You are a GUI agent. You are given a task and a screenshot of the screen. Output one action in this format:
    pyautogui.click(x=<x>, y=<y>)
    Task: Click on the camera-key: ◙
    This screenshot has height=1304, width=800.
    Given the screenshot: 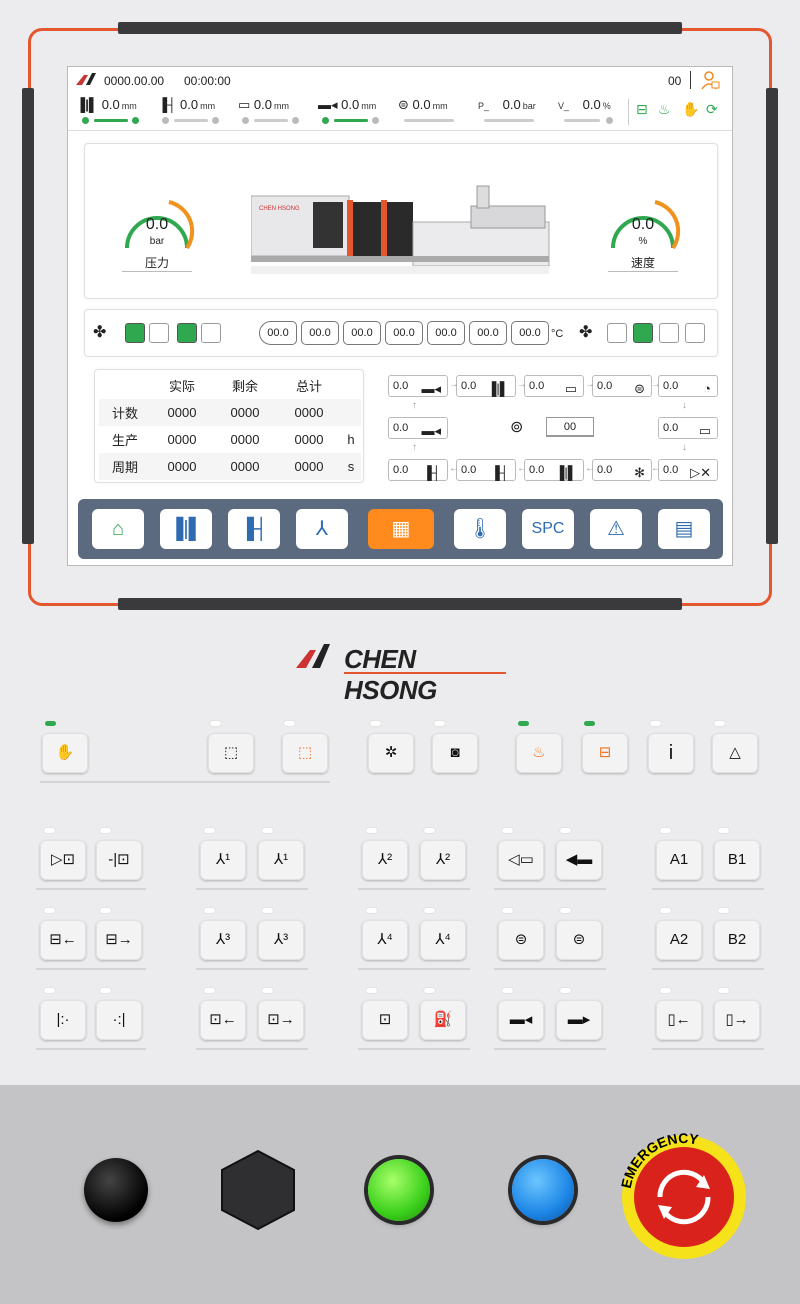 What is the action you would take?
    pyautogui.click(x=455, y=753)
    